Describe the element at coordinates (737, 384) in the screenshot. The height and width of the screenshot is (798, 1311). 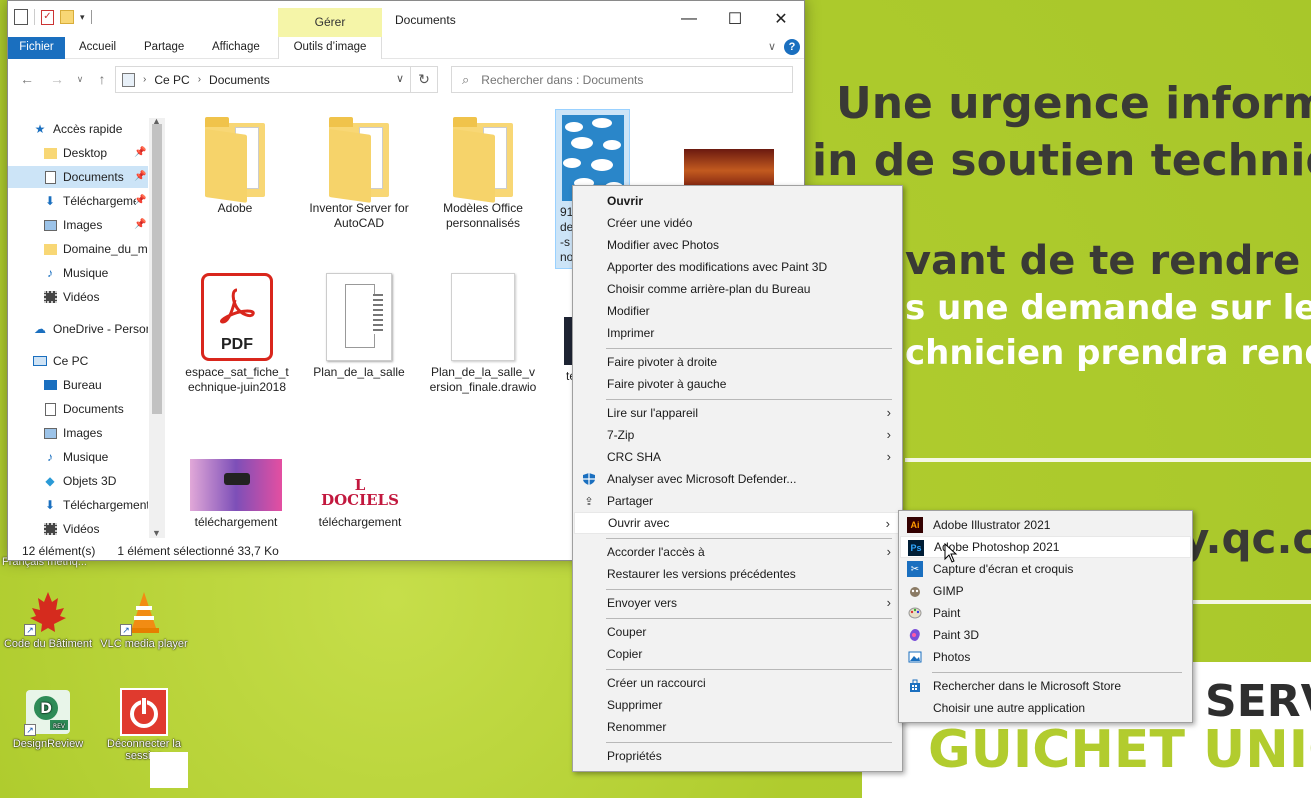
I see `menu-rotate-left: Faire pivoter à gauche` at that location.